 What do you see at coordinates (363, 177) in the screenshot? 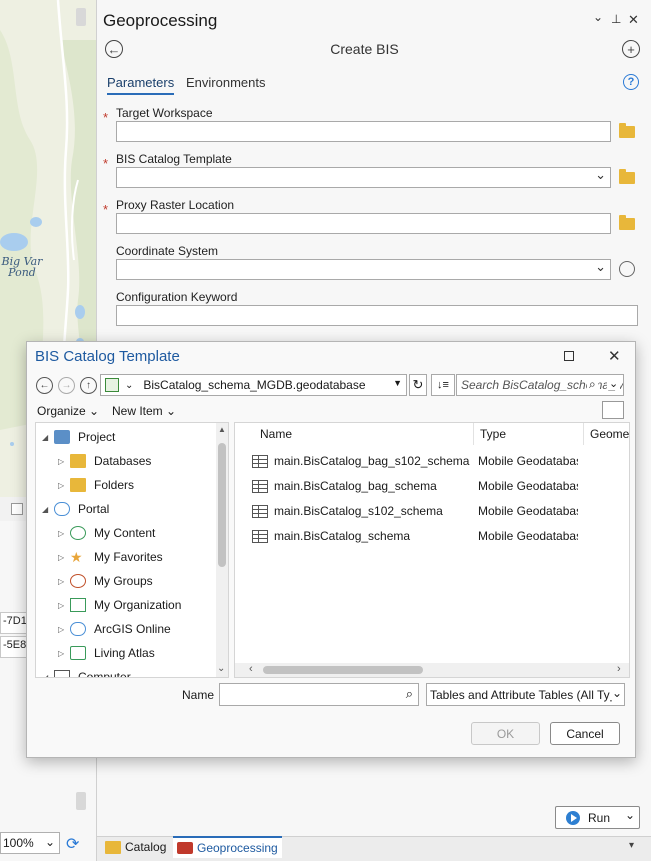
I see `bis-catalog-template-combo` at bounding box center [363, 177].